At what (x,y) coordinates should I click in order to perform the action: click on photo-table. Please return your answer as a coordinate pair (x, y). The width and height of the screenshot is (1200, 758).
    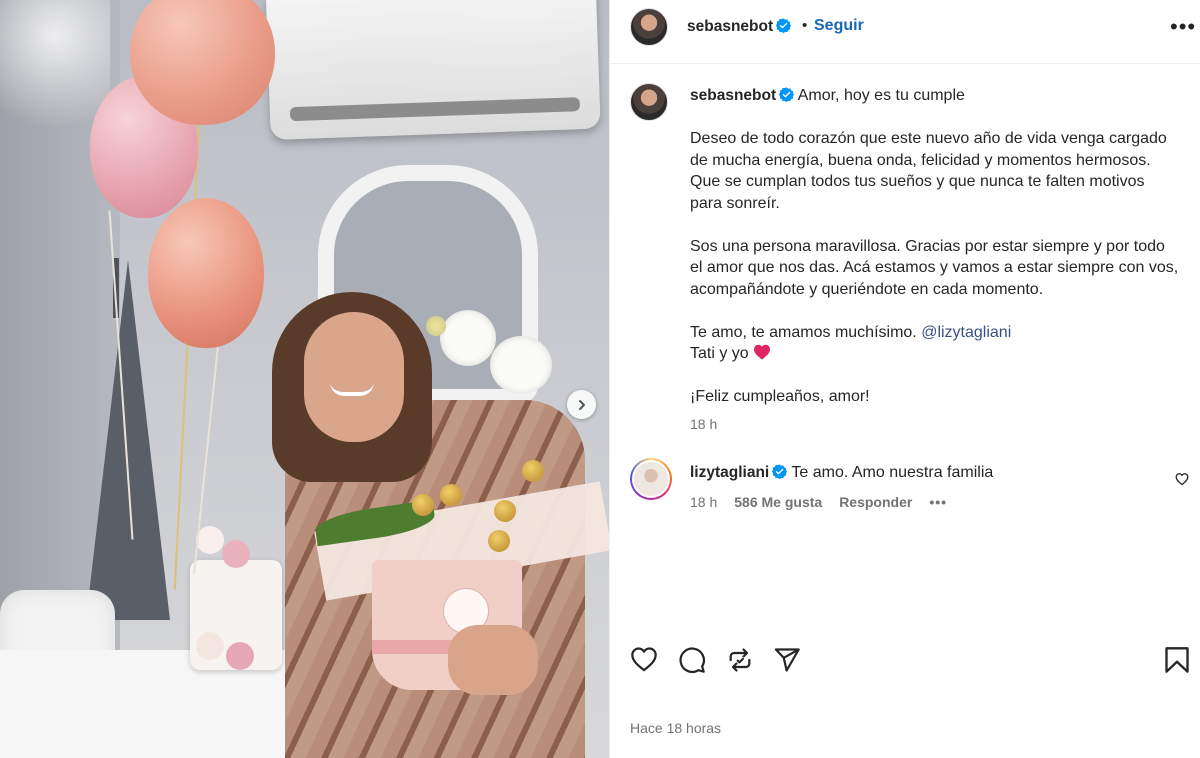
    Looking at the image, I should click on (165, 704).